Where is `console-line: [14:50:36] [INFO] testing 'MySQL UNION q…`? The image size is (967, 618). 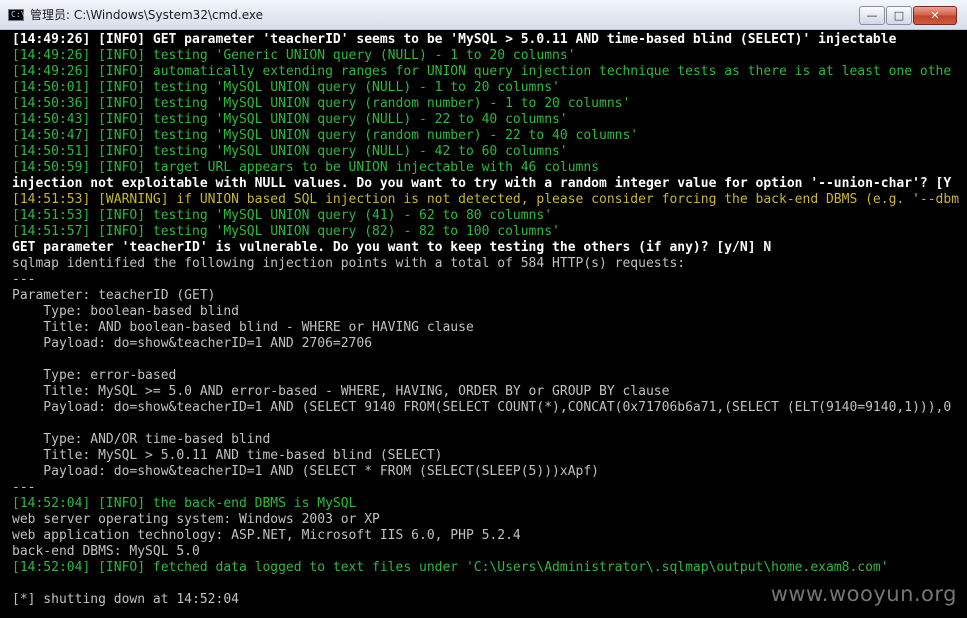
console-line: [14:50:36] [INFO] testing 'MySQL UNION q… is located at coordinates (321, 103).